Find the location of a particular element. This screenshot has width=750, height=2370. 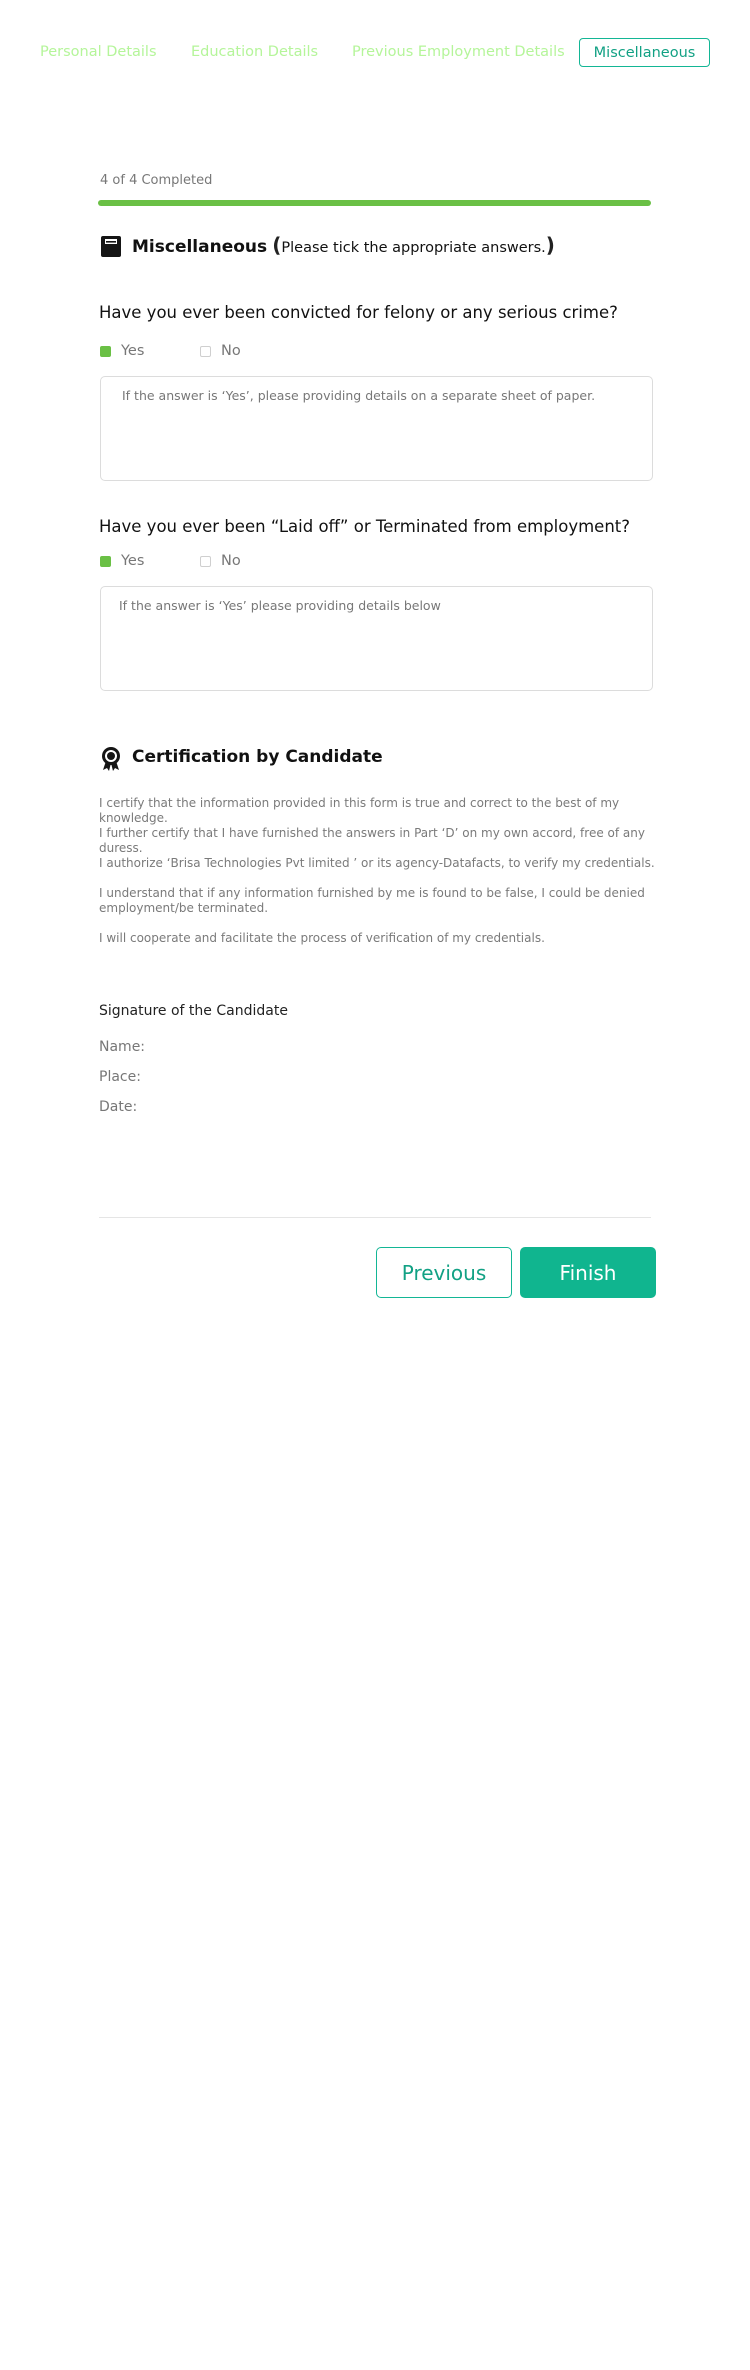

option-felony-yes: Yes is located at coordinates (122, 351).